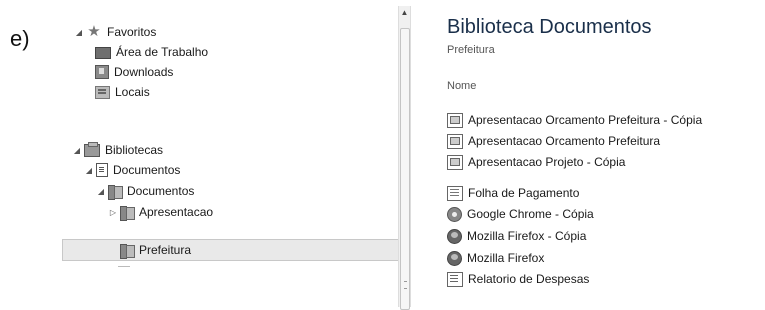  I want to click on grip-icon, so click(405, 285).